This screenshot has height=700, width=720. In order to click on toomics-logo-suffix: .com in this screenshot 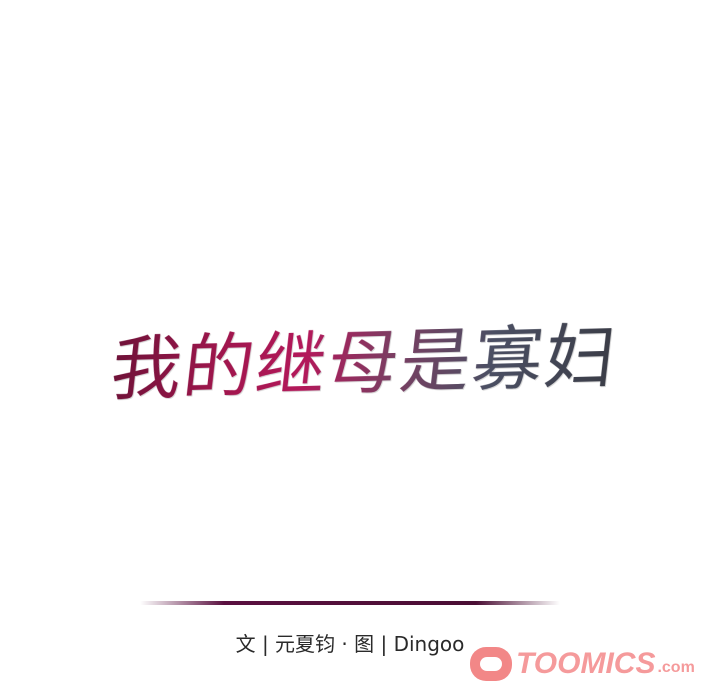, I will do `click(676, 667)`.